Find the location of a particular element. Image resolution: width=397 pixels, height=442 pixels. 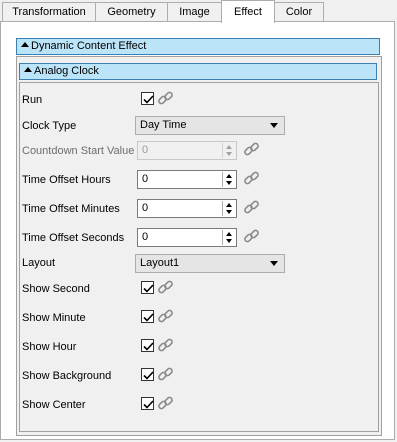

tab-color: Color is located at coordinates (299, 12).